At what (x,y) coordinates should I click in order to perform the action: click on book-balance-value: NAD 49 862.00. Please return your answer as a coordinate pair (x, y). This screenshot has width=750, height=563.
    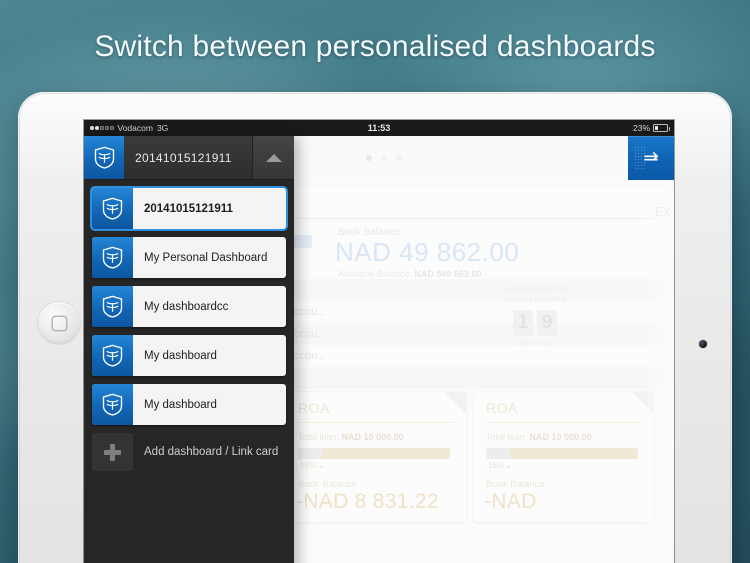
    Looking at the image, I should click on (427, 252).